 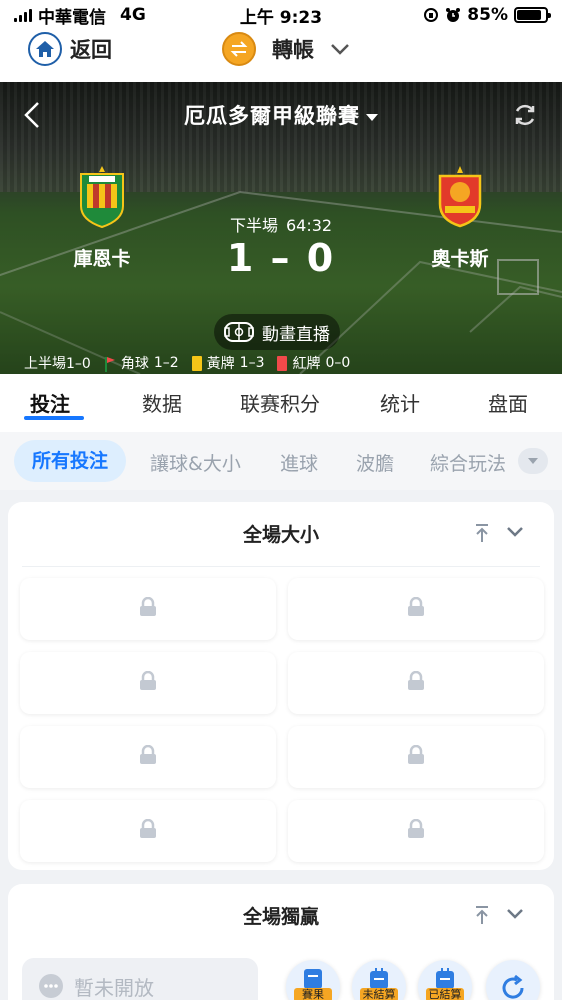 I want to click on pitch-icon, so click(x=239, y=332).